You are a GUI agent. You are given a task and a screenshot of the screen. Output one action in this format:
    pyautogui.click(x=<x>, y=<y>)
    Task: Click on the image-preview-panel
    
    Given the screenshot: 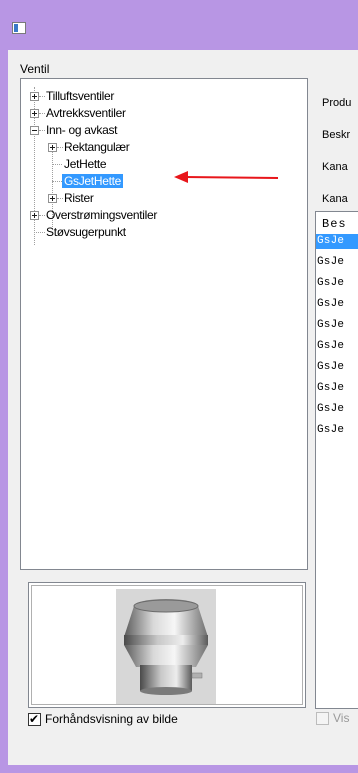 What is the action you would take?
    pyautogui.click(x=167, y=645)
    